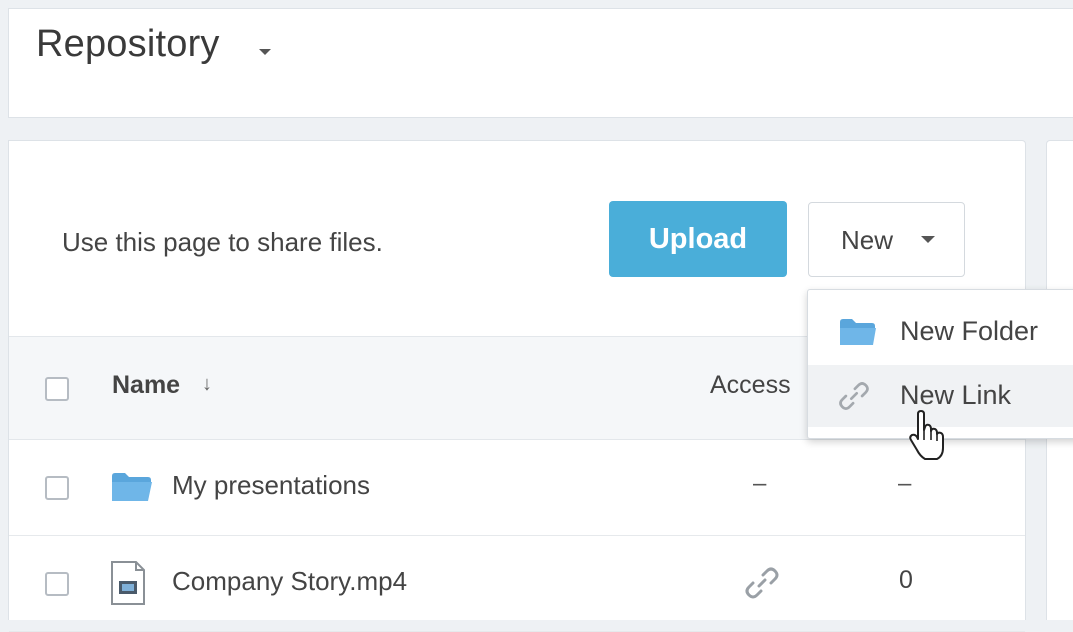  Describe the element at coordinates (517, 488) in the screenshot. I see `table-row: My presentations – –` at that location.